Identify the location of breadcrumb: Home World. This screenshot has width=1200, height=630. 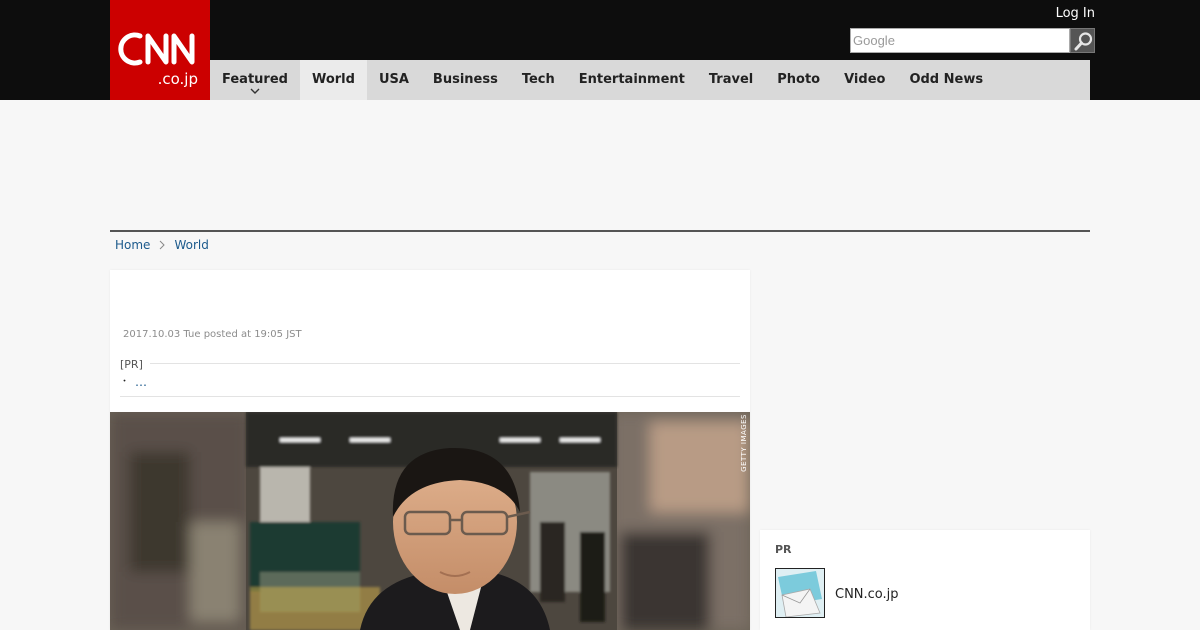
(162, 245).